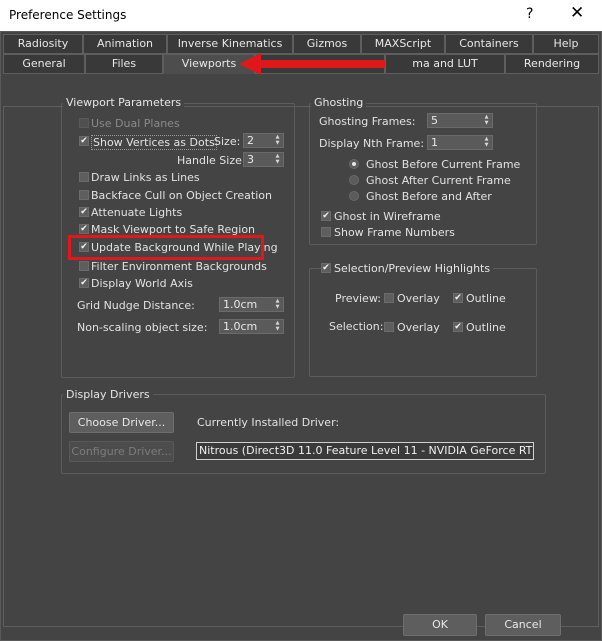 The image size is (602, 641). Describe the element at coordinates (227, 141) in the screenshot. I see `size-label: Size:` at that location.